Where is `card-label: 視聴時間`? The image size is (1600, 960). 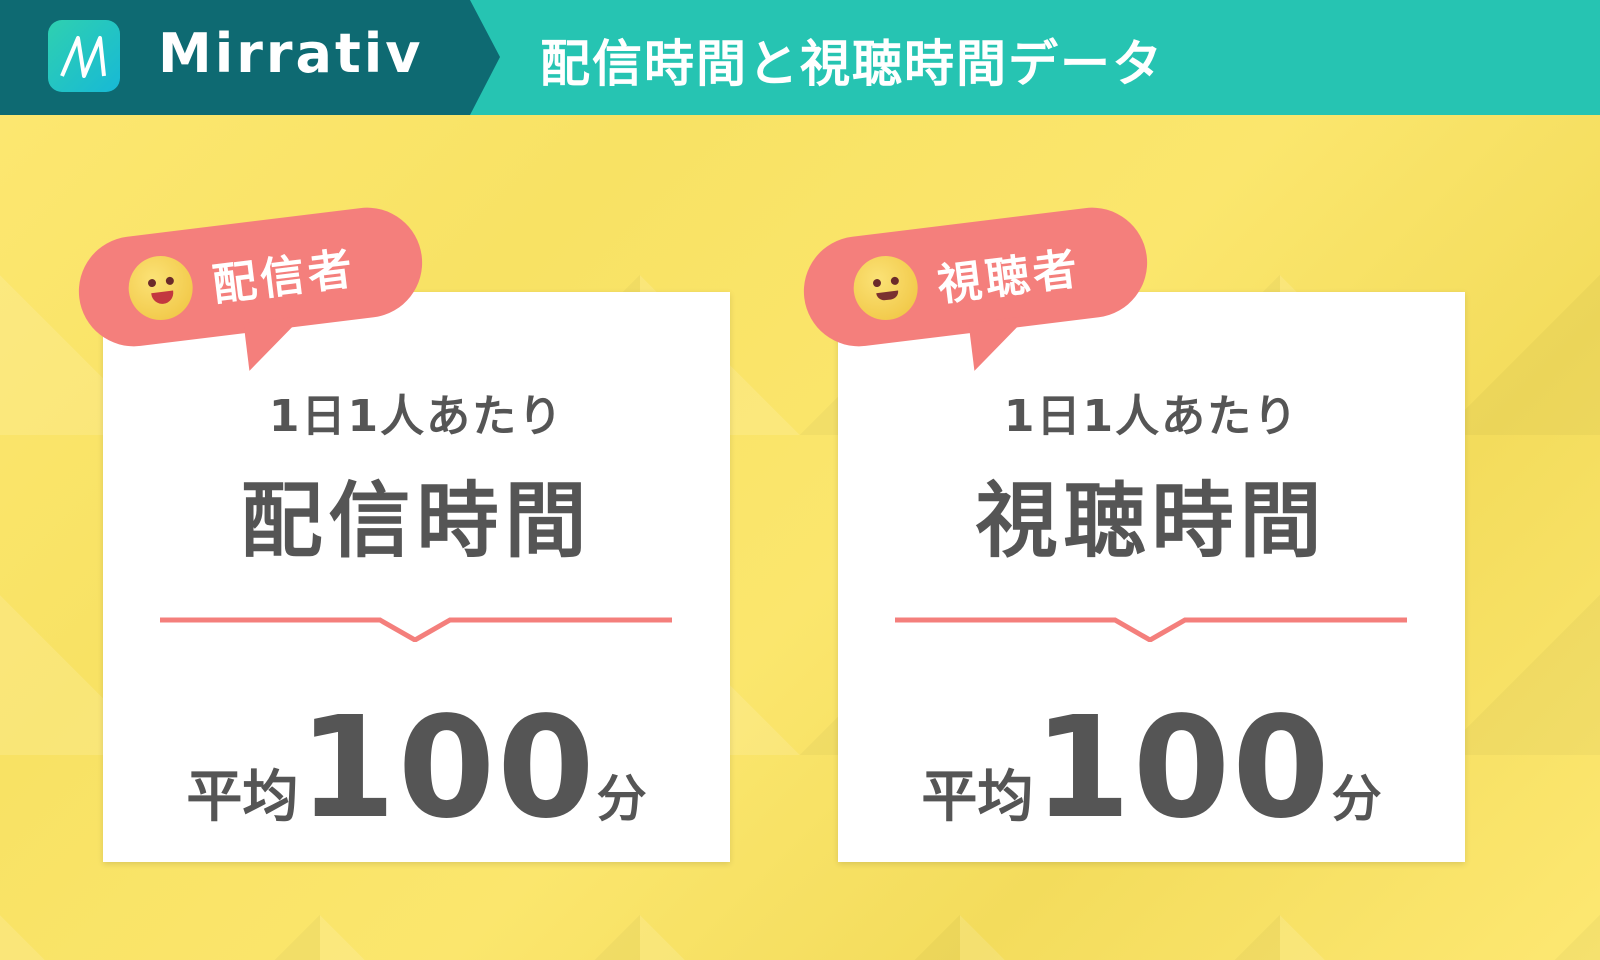 card-label: 視聴時間 is located at coordinates (1151, 521).